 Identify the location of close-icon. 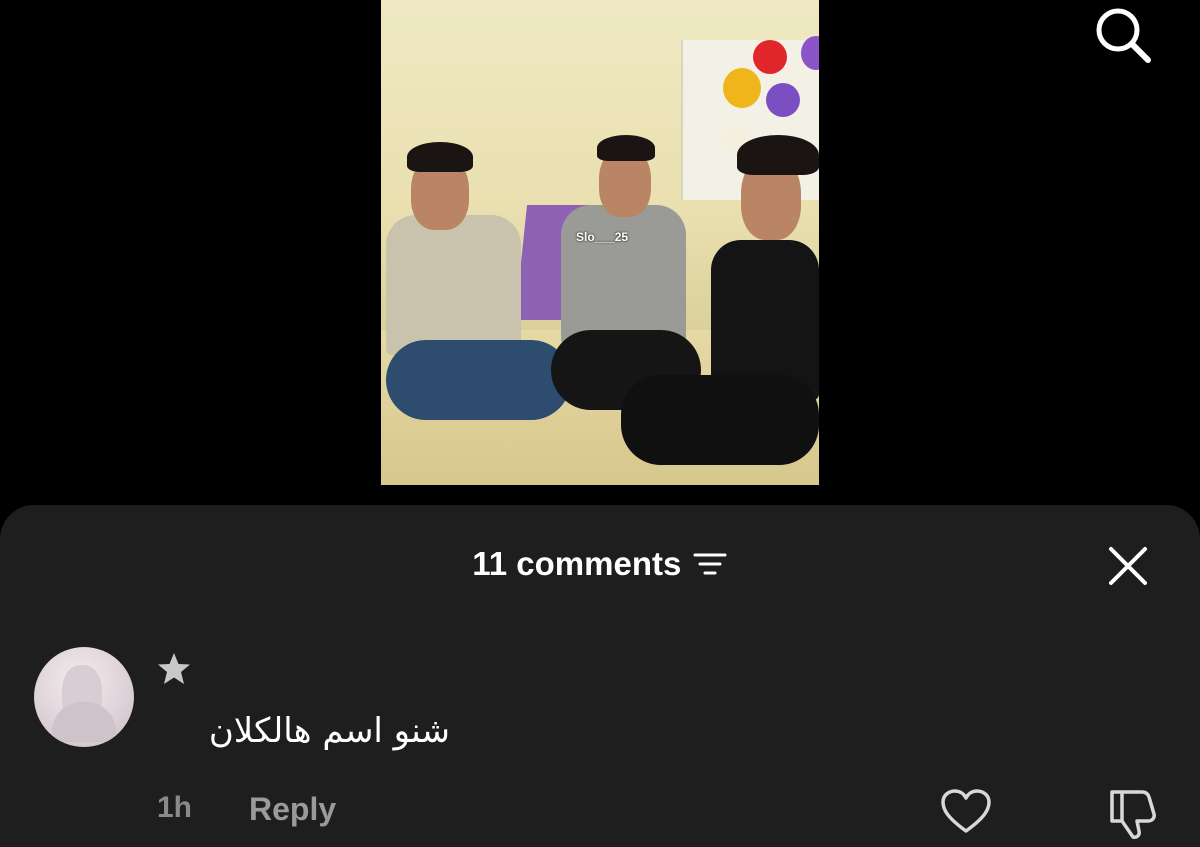
(1128, 566).